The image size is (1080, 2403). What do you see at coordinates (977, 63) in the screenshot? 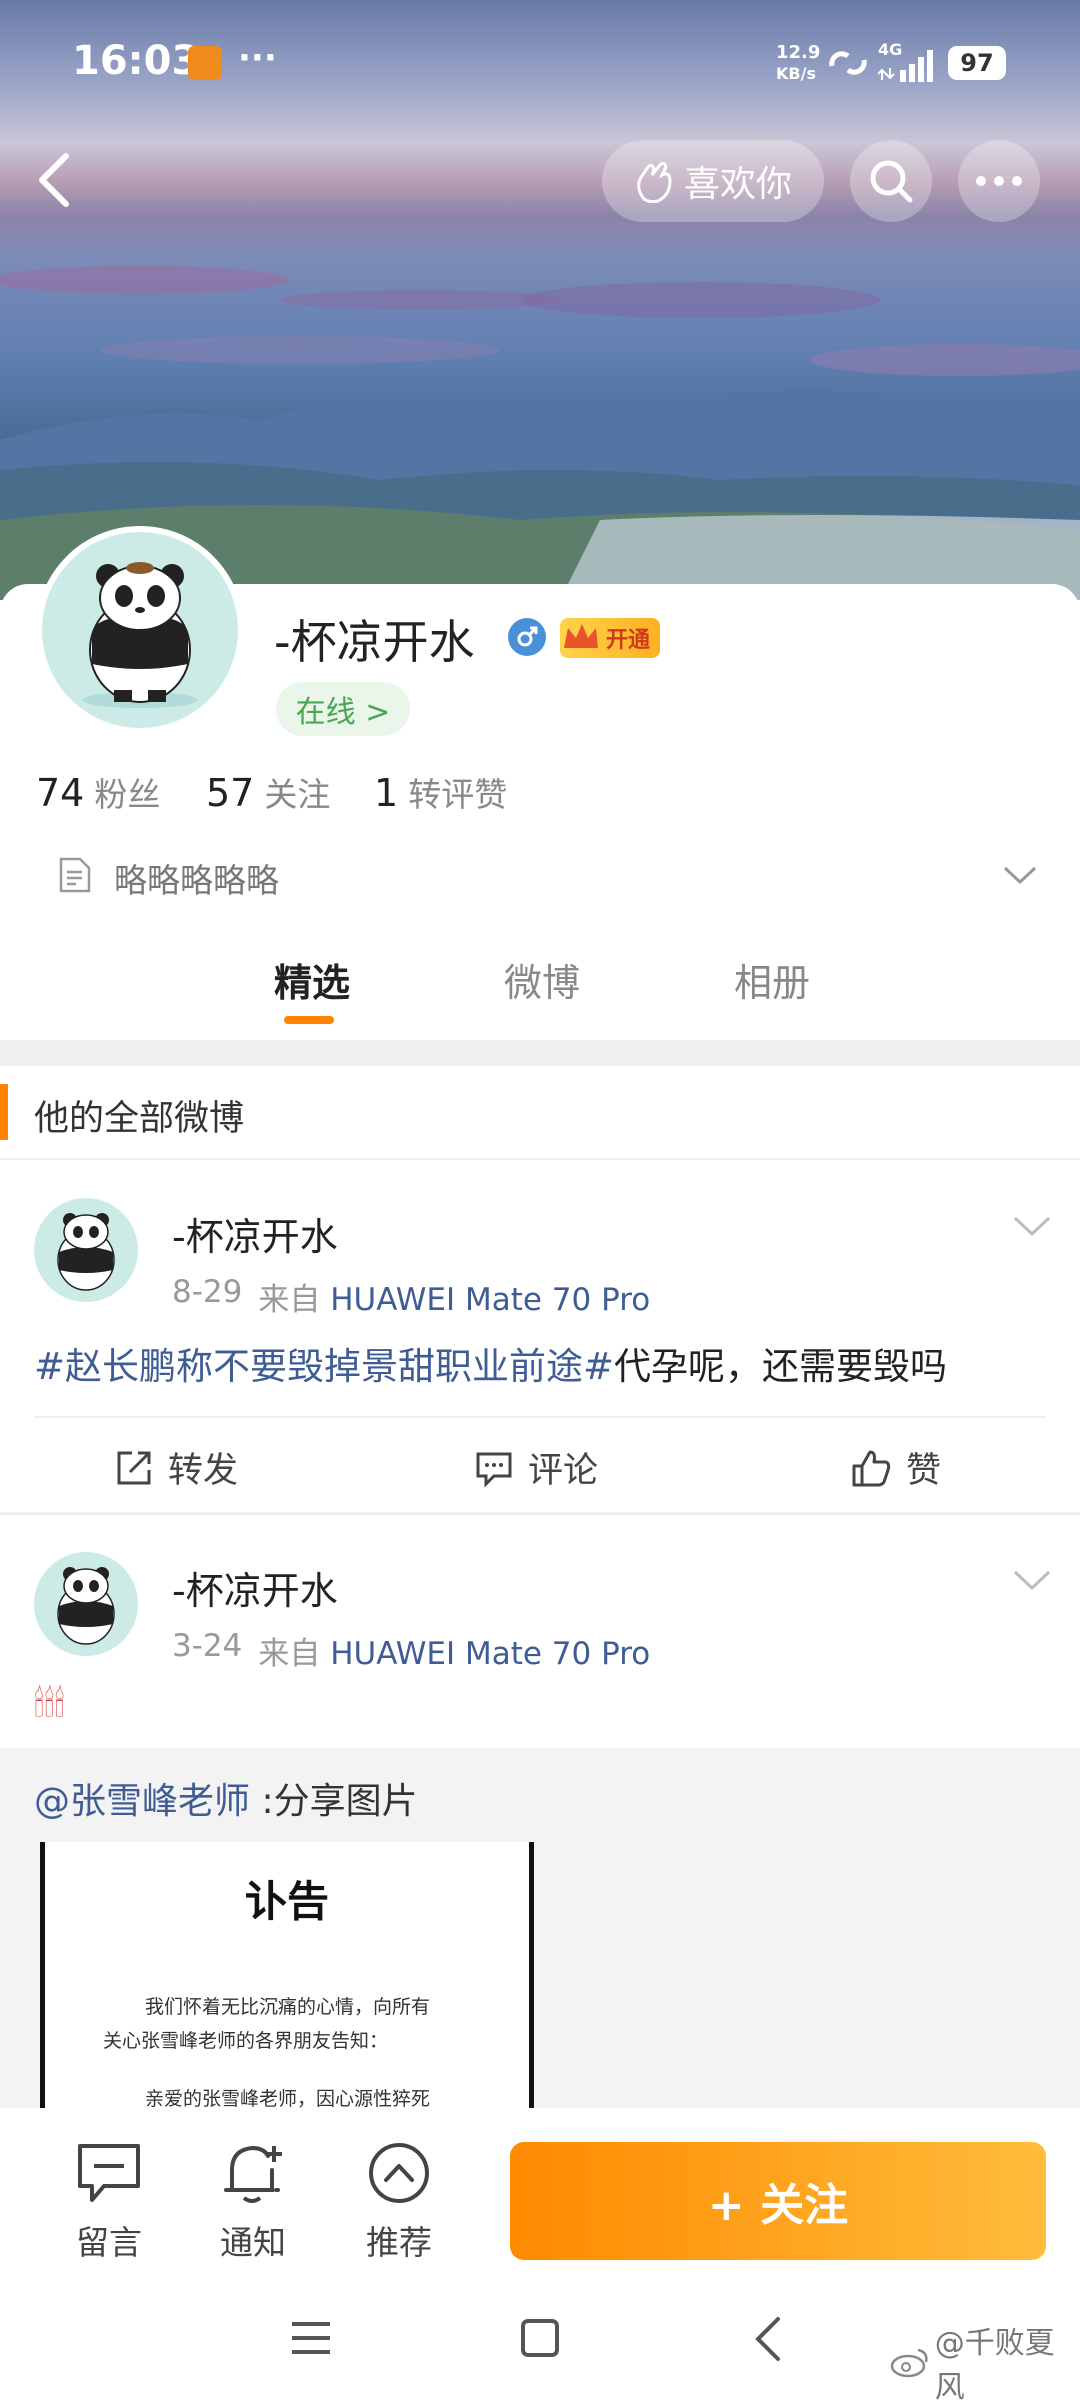
I see `battery-level: 97` at bounding box center [977, 63].